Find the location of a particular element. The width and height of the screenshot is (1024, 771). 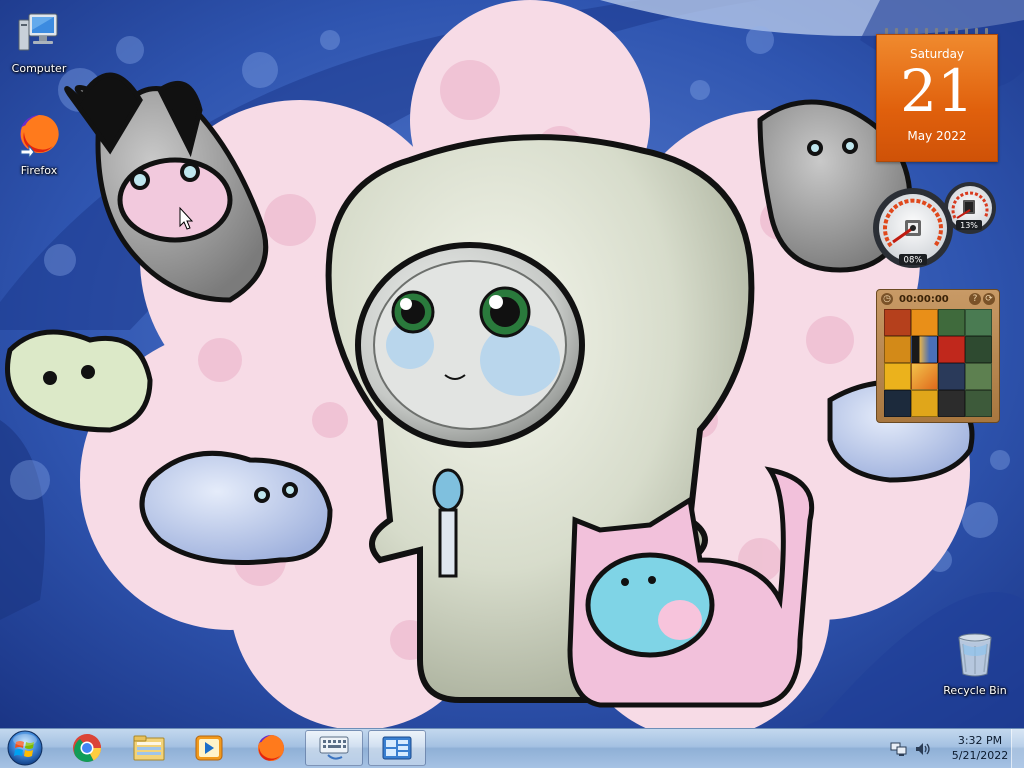

desktop-gadgets-icon is located at coordinates (397, 748).